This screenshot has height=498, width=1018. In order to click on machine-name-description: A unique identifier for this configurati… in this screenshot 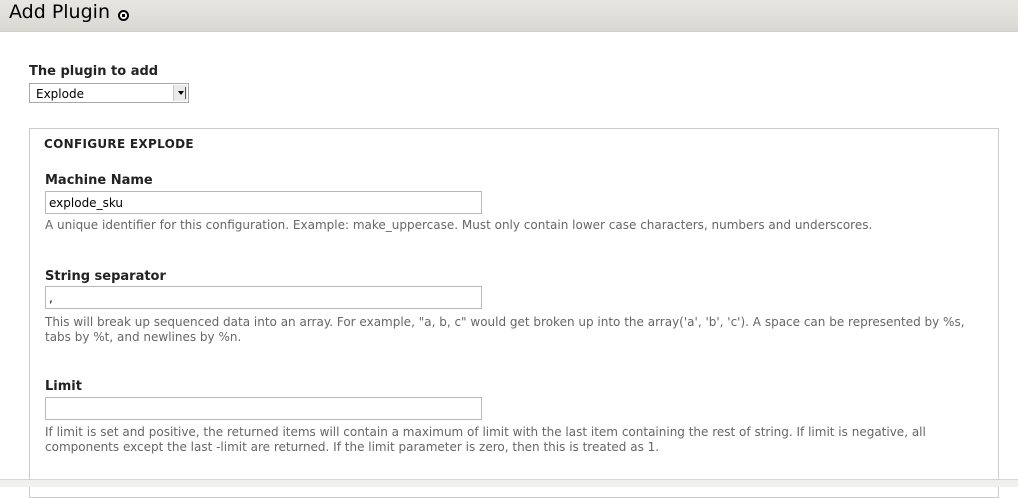, I will do `click(459, 225)`.